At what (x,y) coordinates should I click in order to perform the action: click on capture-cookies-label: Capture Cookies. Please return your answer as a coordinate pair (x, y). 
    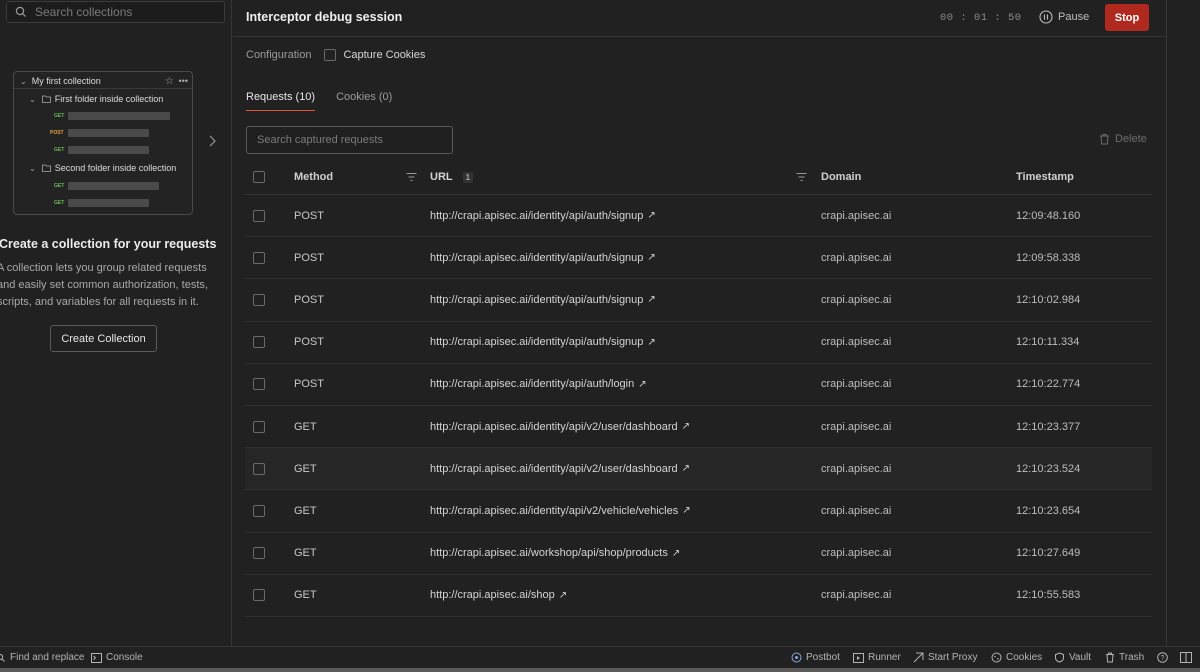
    Looking at the image, I should click on (384, 55).